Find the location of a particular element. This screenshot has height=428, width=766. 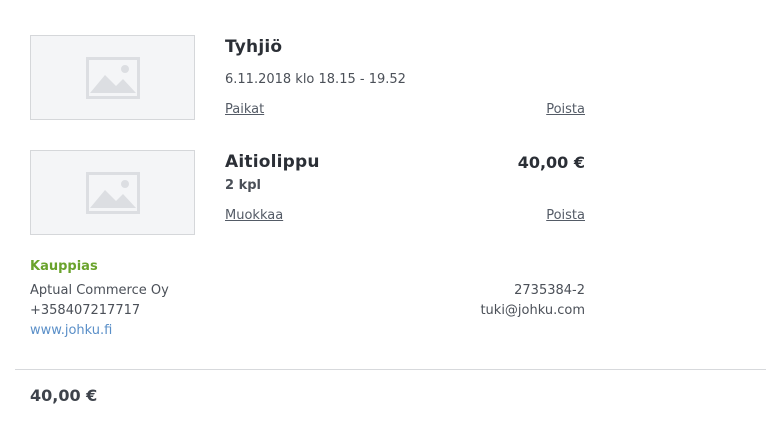

edit-link: Muokkaa is located at coordinates (254, 215).